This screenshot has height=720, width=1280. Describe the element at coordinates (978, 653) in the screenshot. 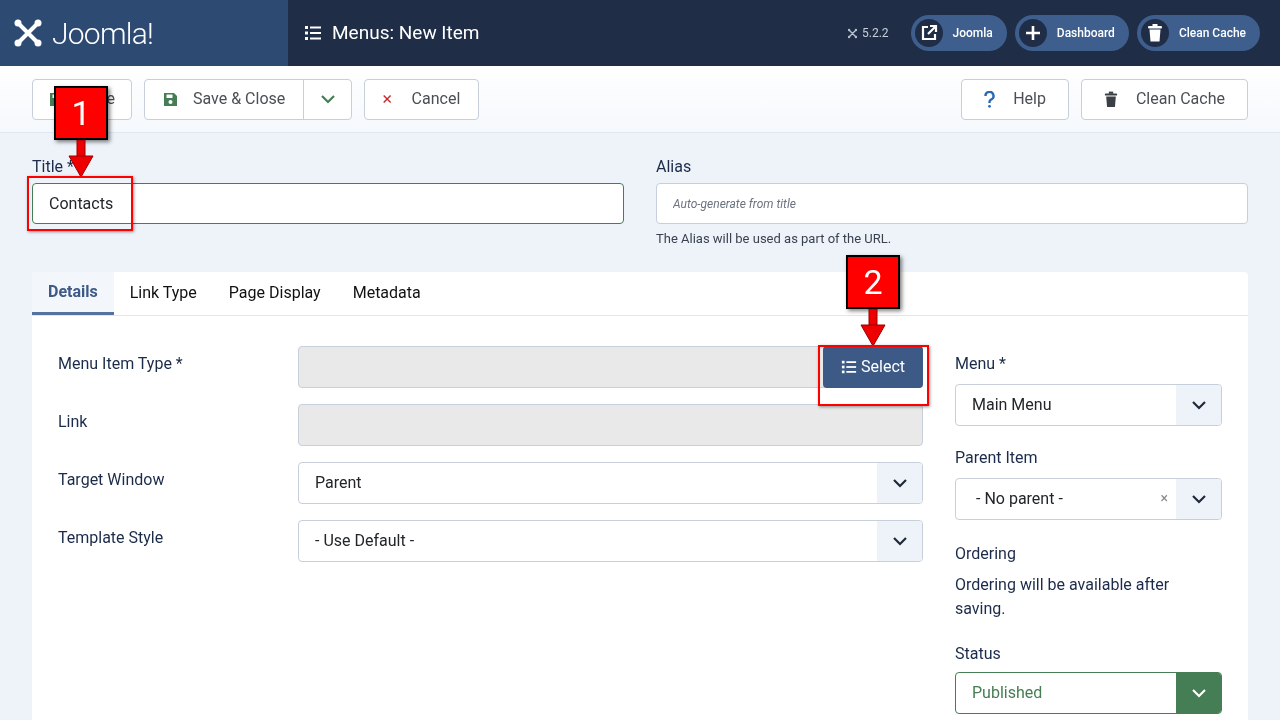

I see `field-label: Status` at that location.